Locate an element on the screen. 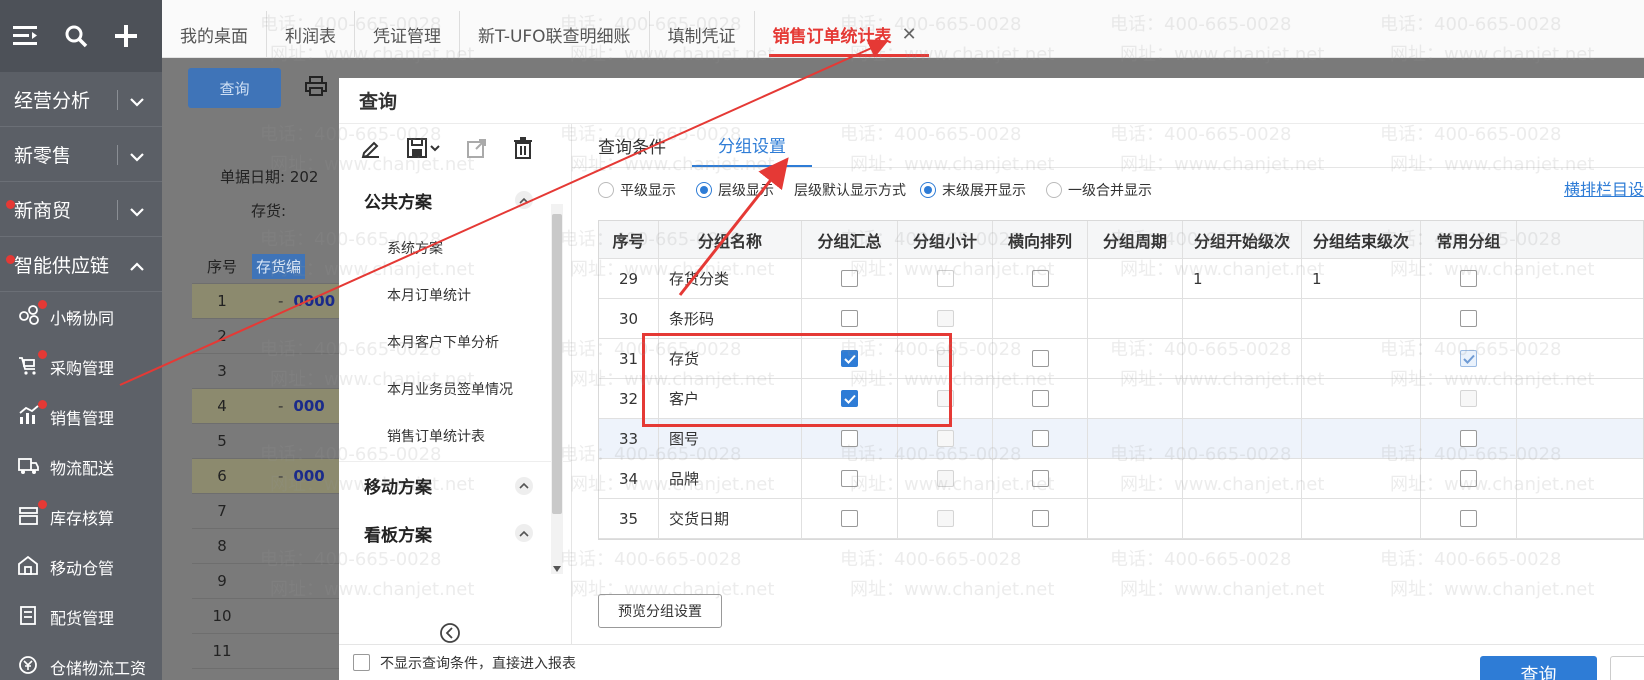 Image resolution: width=1644 pixels, height=680 pixels. sidebar-item: 仓储物流工资 is located at coordinates (81, 661).